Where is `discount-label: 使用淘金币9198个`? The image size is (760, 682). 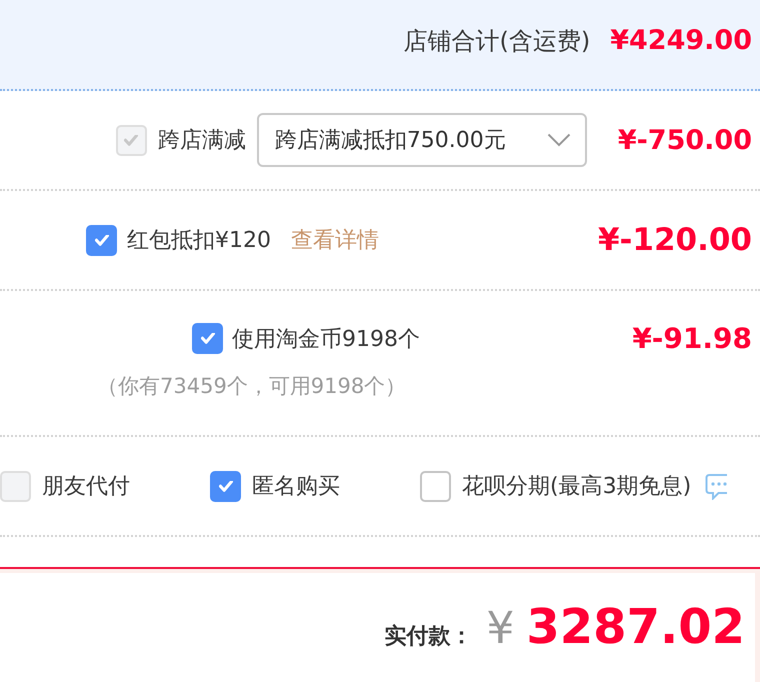 discount-label: 使用淘金币9198个 is located at coordinates (326, 340).